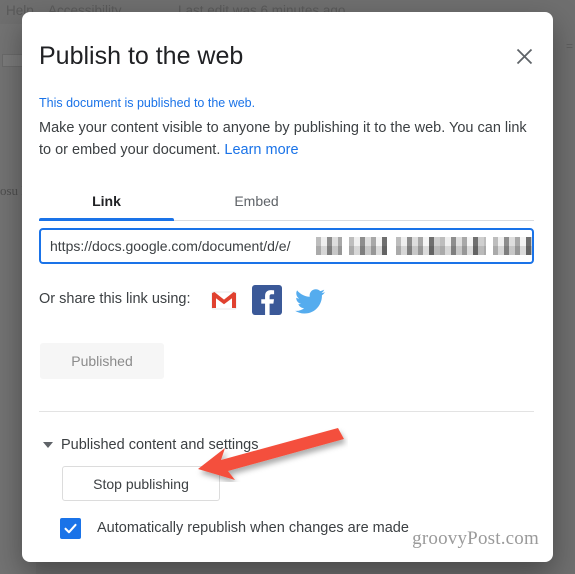  I want to click on close-icon, so click(524, 56).